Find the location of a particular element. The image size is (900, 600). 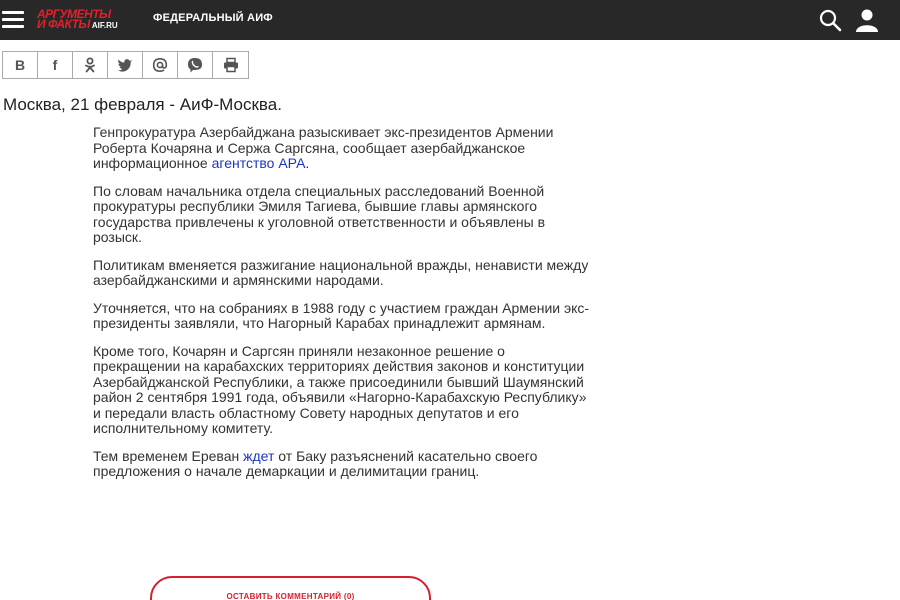

leave-comment-label: ОСТАВИТЬ КОММЕНТАРИЙ (0) is located at coordinates (290, 596).